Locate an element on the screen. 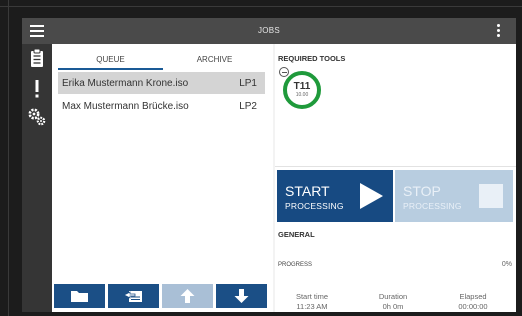  queue-item-slot: LP1 is located at coordinates (248, 83).